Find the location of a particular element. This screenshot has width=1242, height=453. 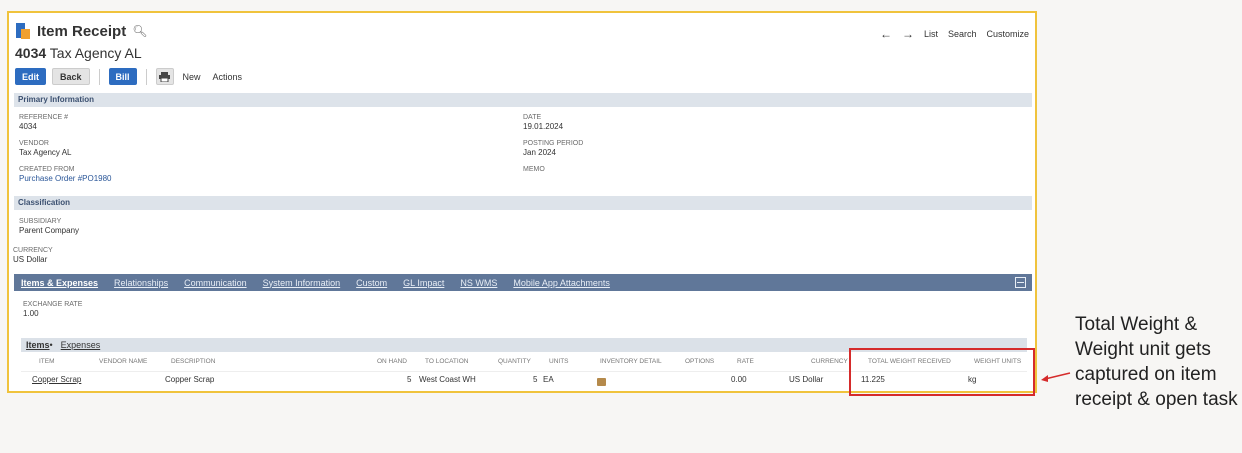

reference-label: REFERENCE # is located at coordinates (44, 117).